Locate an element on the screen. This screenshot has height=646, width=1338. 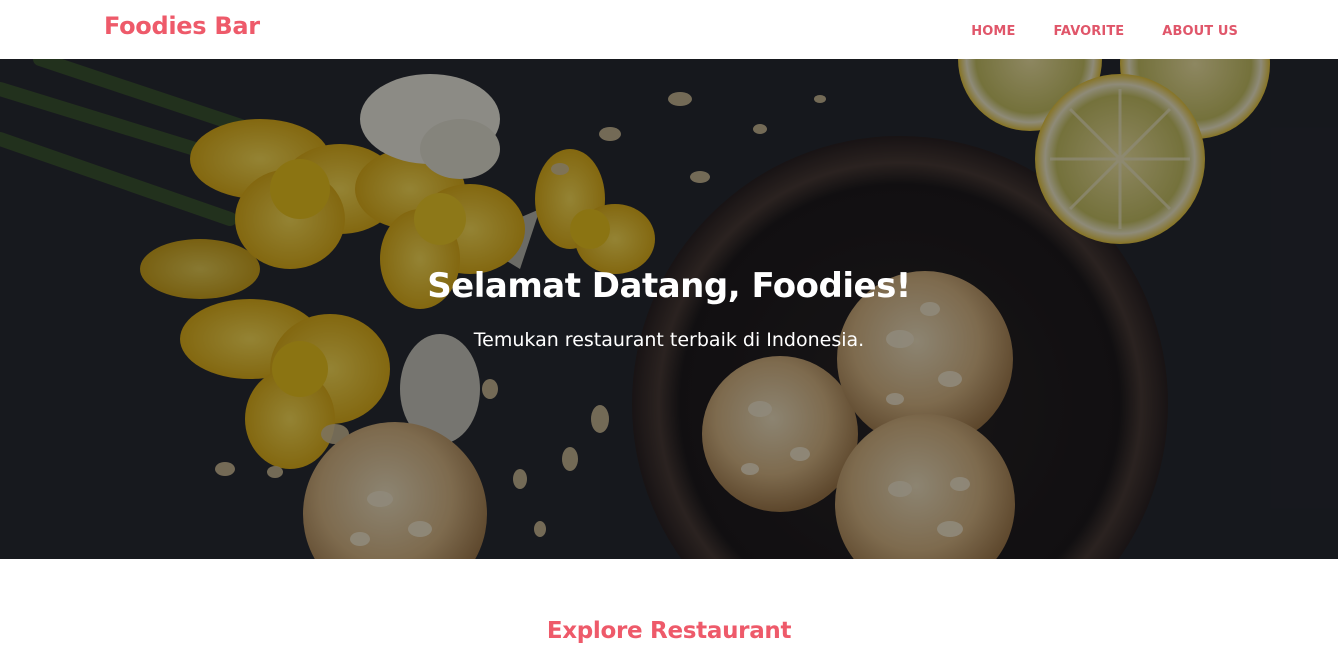
nav-link-about-us: ABOUT US is located at coordinates (1200, 31).